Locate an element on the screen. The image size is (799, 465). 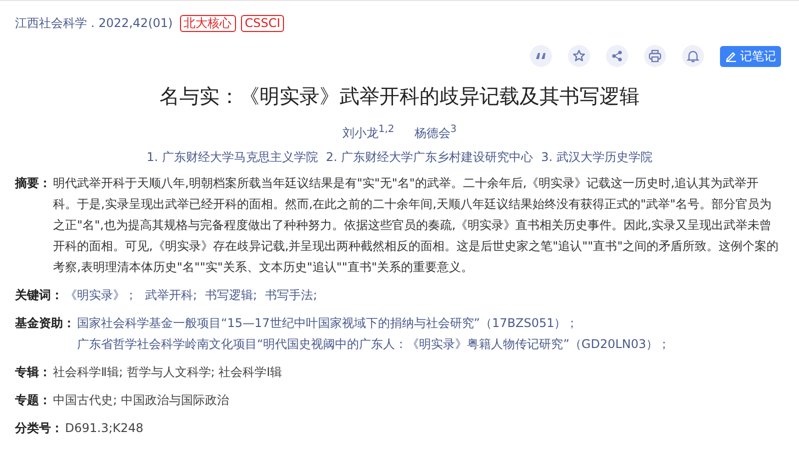
keyword-link: 《明实录》； is located at coordinates (101, 295).